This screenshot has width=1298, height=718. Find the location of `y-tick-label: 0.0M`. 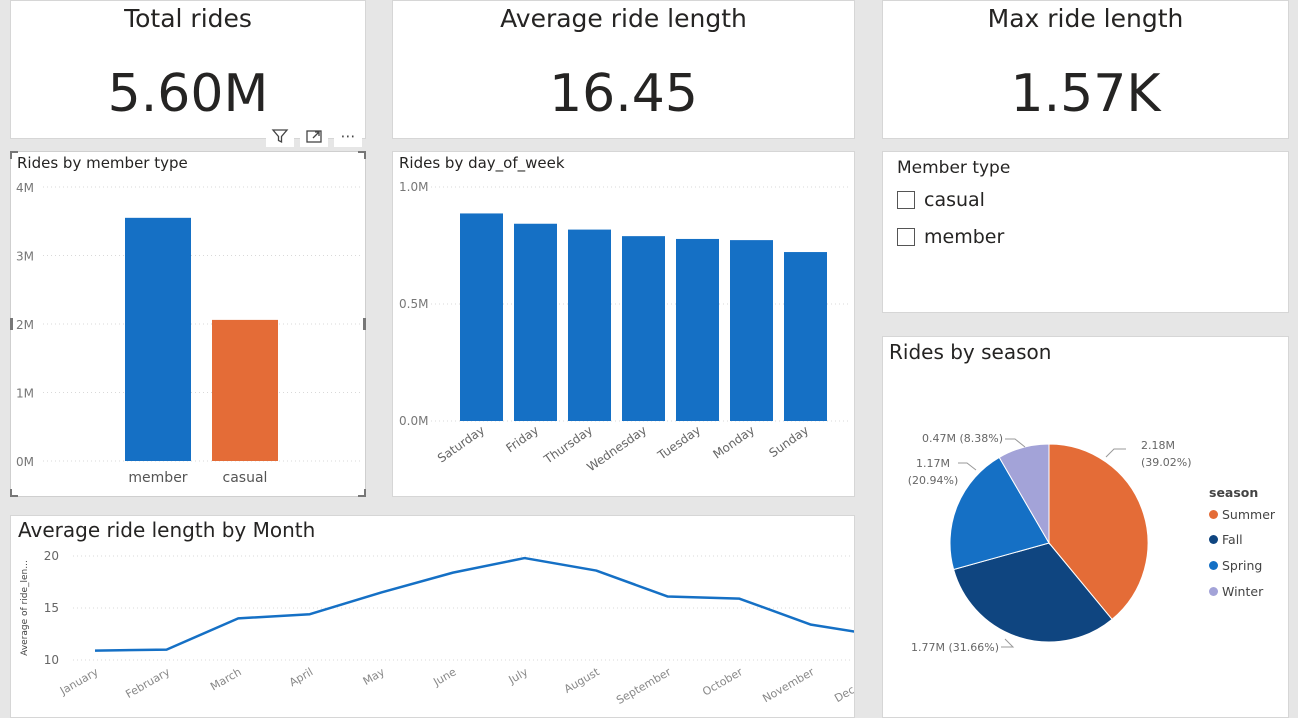

y-tick-label: 0.0M is located at coordinates (413, 421).